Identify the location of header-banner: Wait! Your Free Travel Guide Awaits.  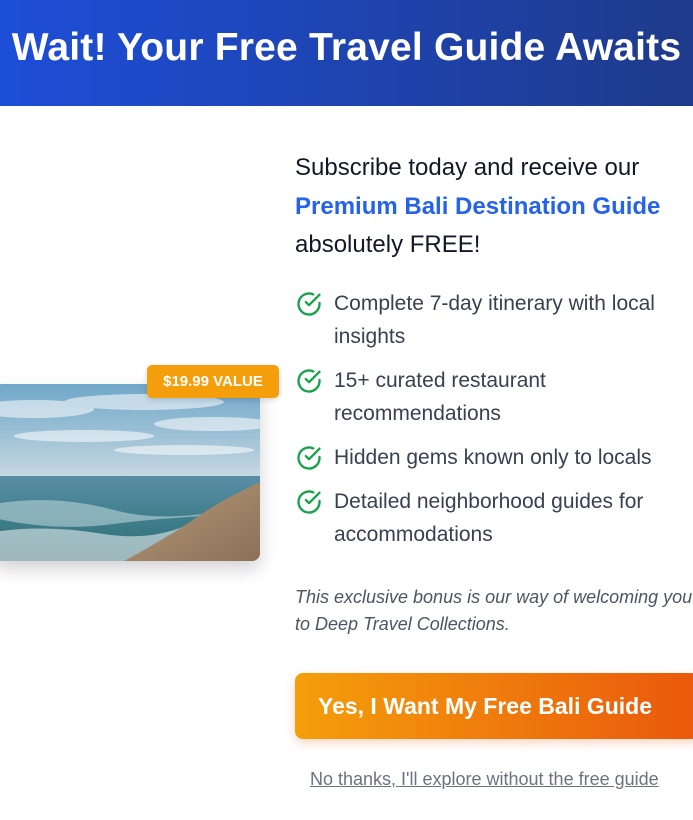
(346, 53).